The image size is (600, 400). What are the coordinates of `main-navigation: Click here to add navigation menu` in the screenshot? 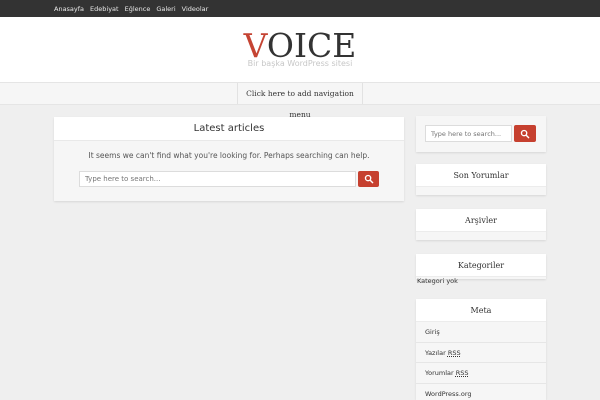 It's located at (300, 100).